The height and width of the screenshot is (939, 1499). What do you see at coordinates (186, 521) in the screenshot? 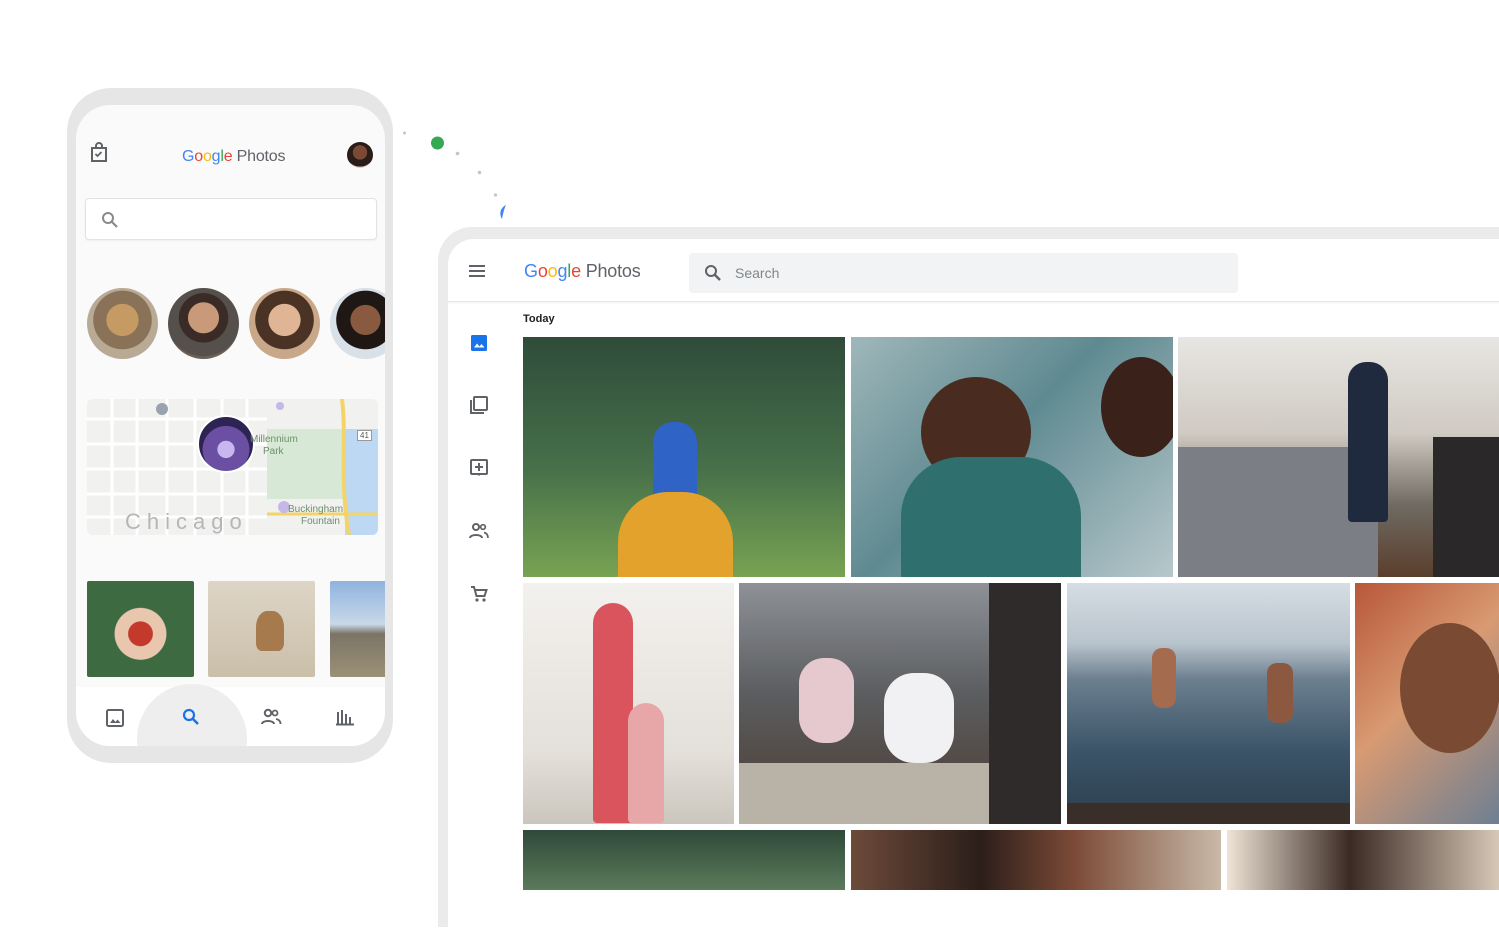
I see `map-city-label: Chicago` at bounding box center [186, 521].